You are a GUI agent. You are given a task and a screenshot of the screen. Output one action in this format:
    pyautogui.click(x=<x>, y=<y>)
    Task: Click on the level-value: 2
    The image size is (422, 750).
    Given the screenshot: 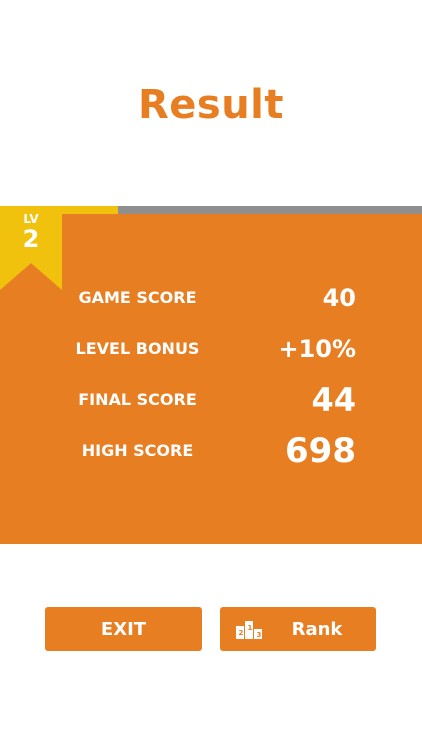 What is the action you would take?
    pyautogui.click(x=31, y=239)
    